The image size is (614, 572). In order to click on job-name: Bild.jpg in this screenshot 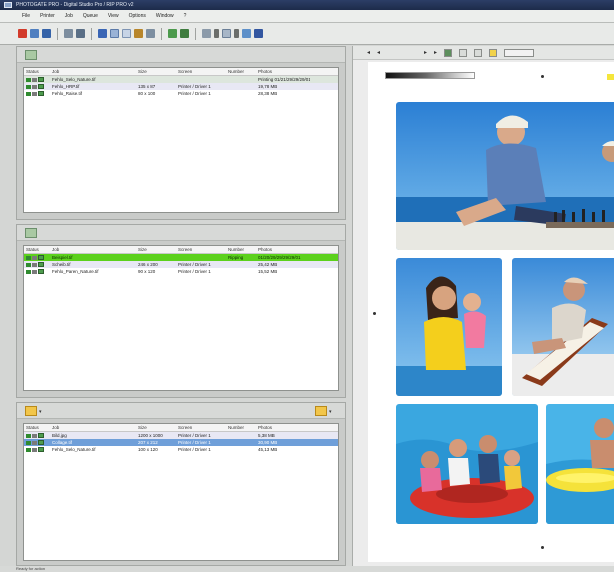, I will do `click(59, 435)`.